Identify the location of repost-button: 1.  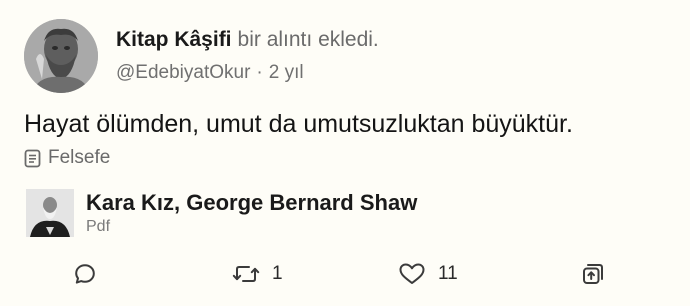
(257, 274).